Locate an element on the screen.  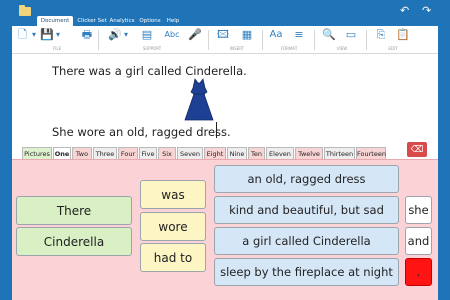
window-frame-left is located at coordinates (6, 163).